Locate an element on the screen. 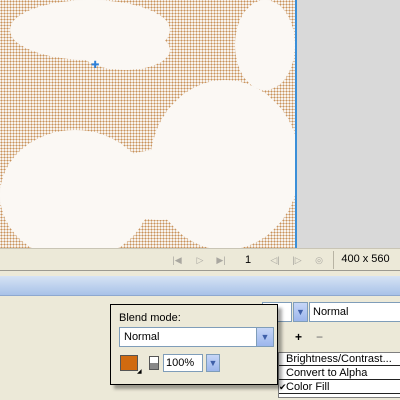  blend-mode-label: Blend mode: is located at coordinates (150, 318).